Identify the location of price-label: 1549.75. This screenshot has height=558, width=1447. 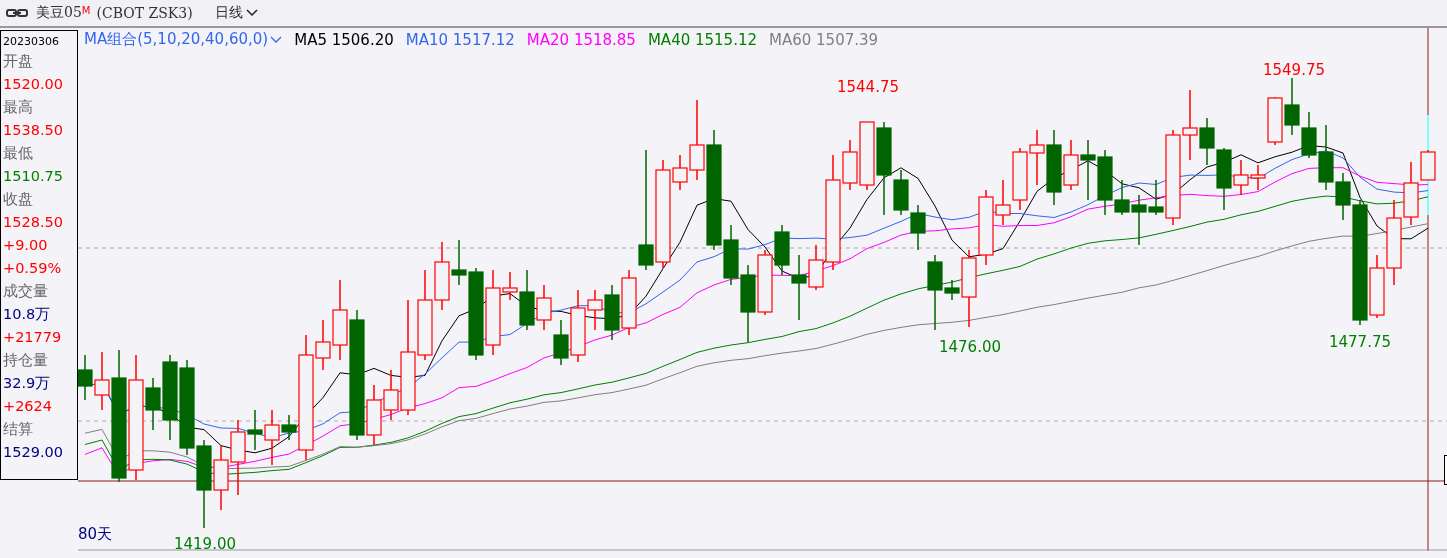
(1294, 70).